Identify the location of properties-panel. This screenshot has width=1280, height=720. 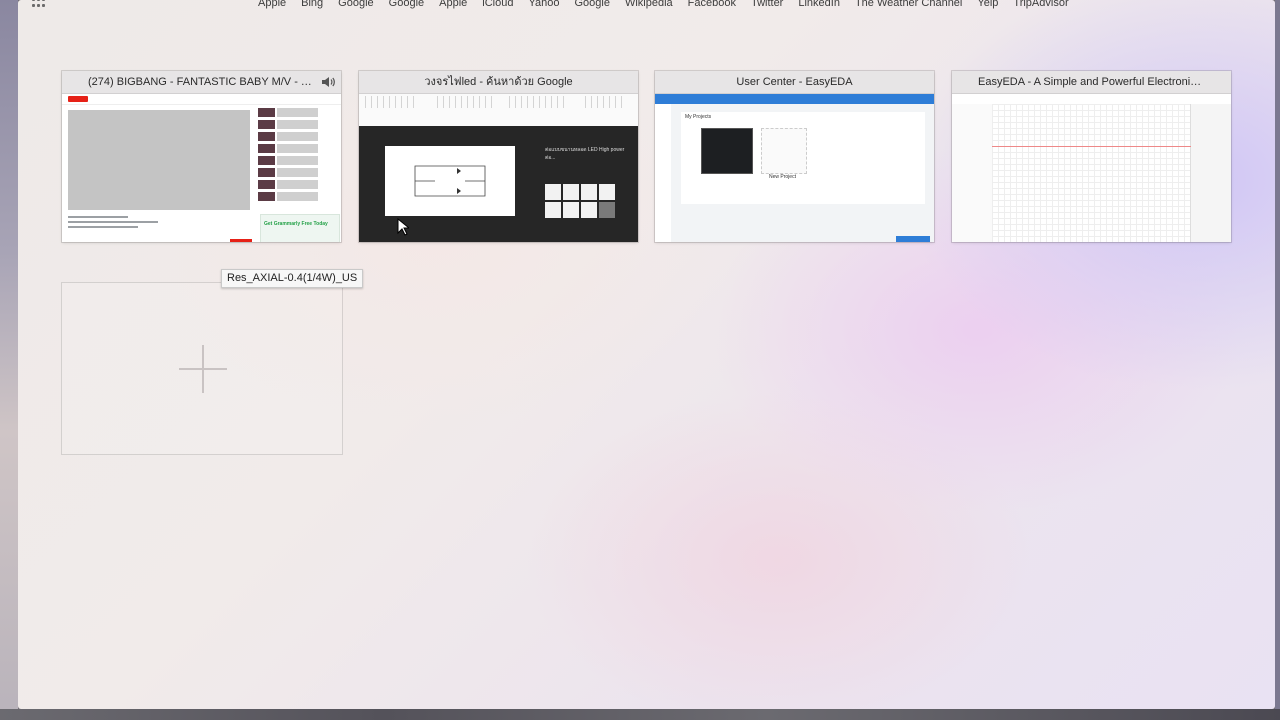
(1210, 173).